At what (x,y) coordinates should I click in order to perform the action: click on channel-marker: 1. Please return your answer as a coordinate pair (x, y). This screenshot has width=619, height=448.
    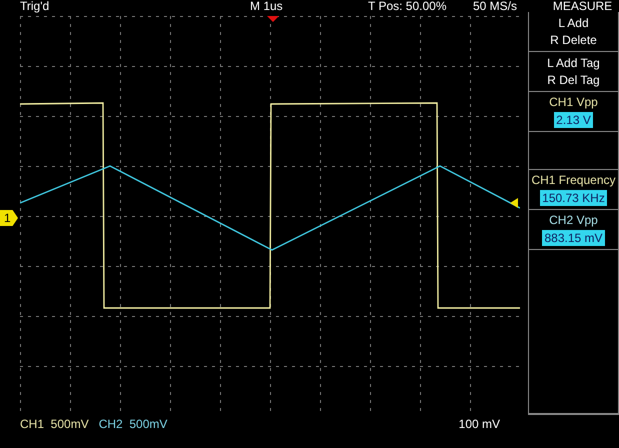
    Looking at the image, I should click on (9, 218).